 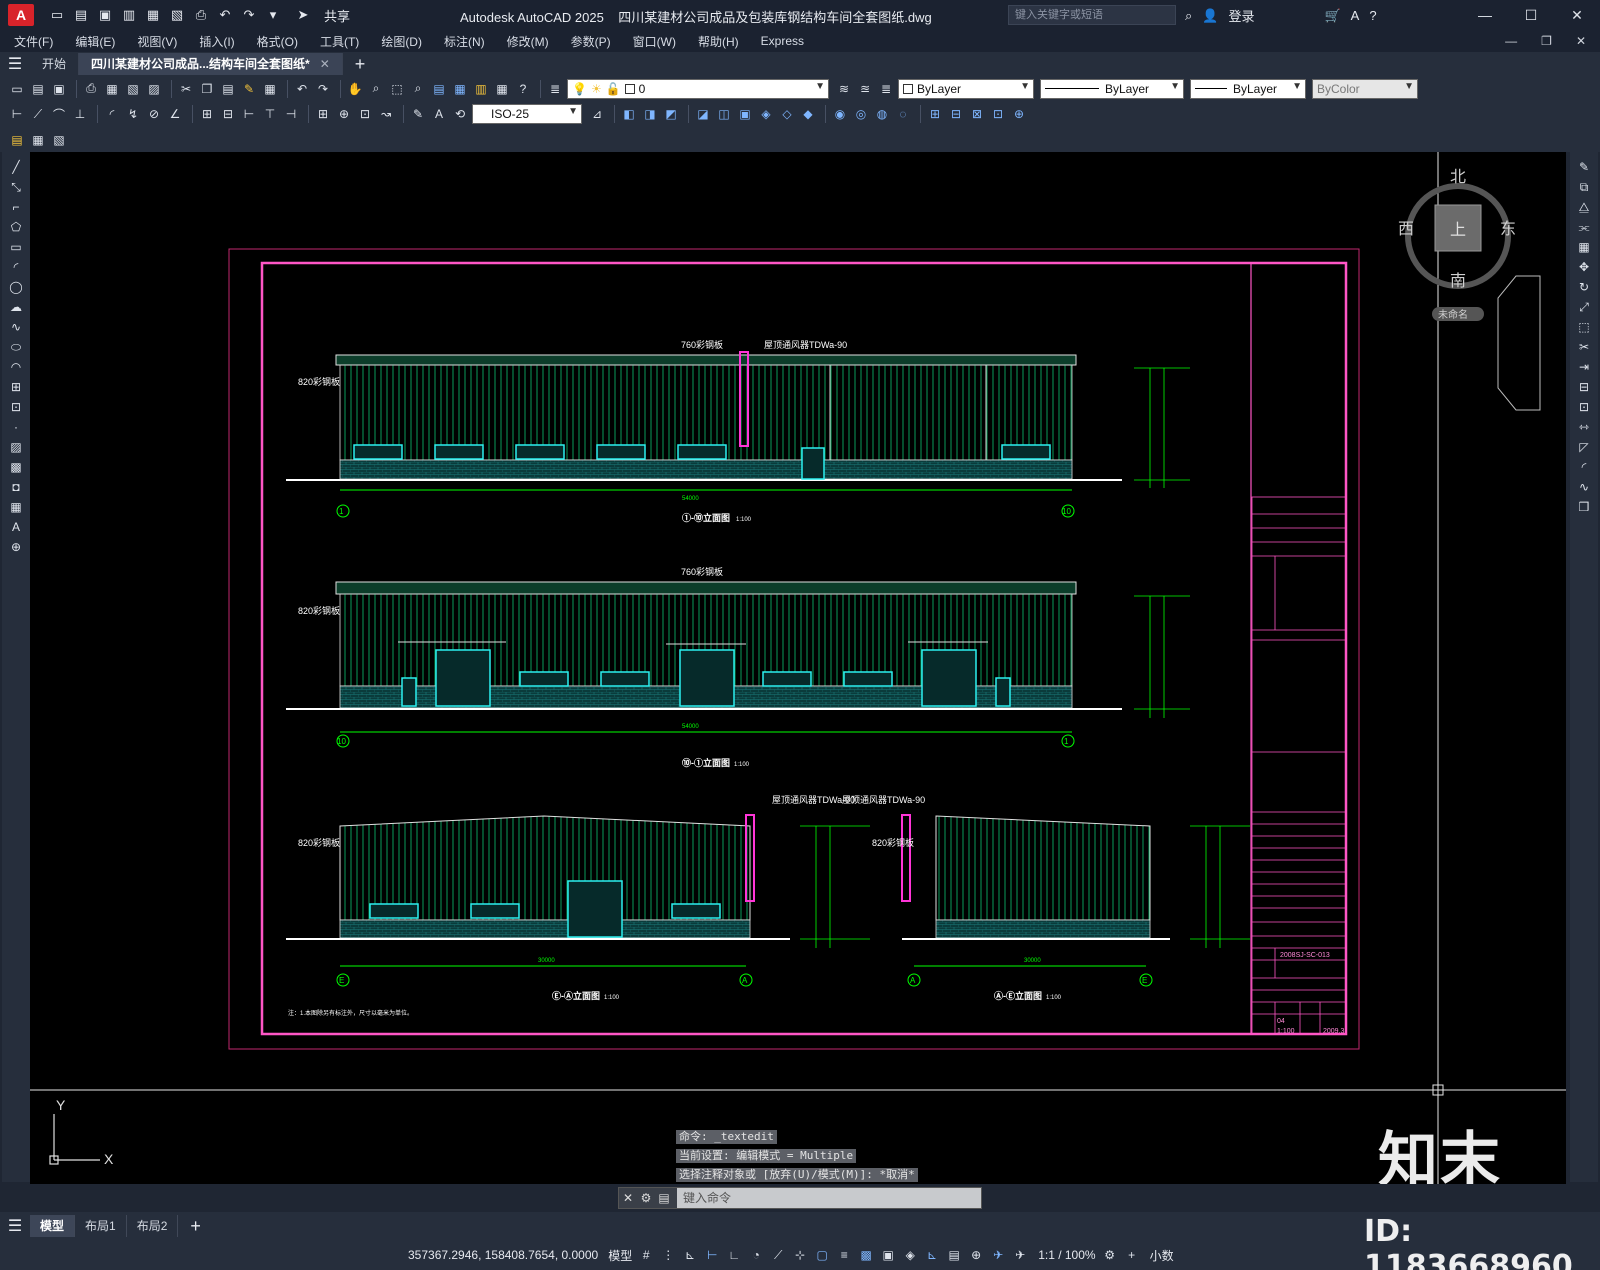 What do you see at coordinates (21, 15) in the screenshot?
I see `autocad-logo-icon: A` at bounding box center [21, 15].